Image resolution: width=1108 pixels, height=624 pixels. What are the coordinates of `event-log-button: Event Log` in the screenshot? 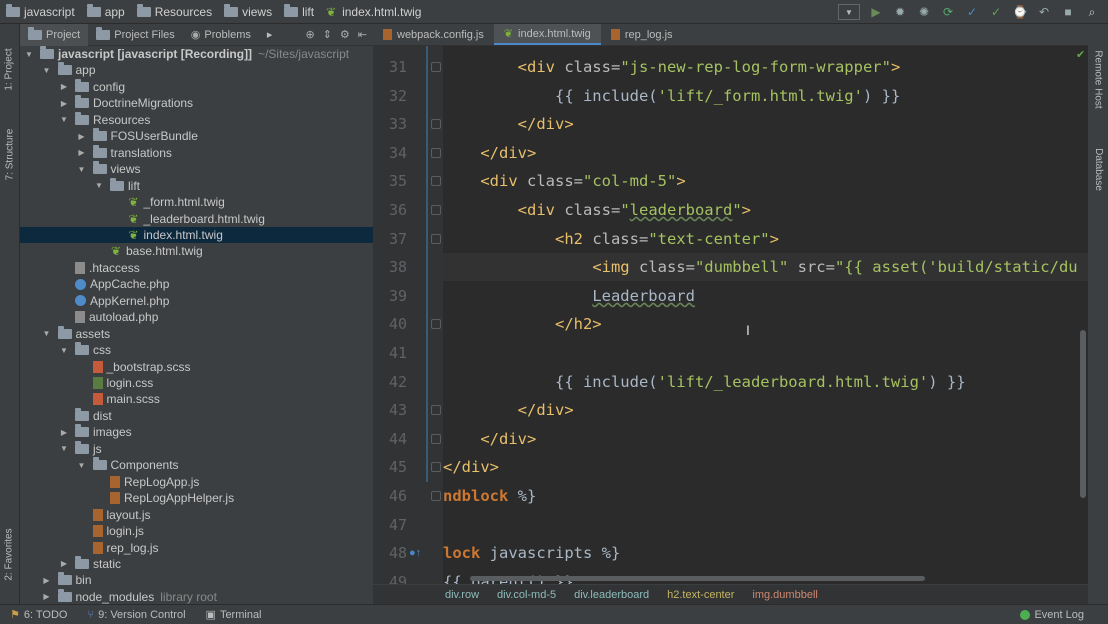 It's located at (1064, 615).